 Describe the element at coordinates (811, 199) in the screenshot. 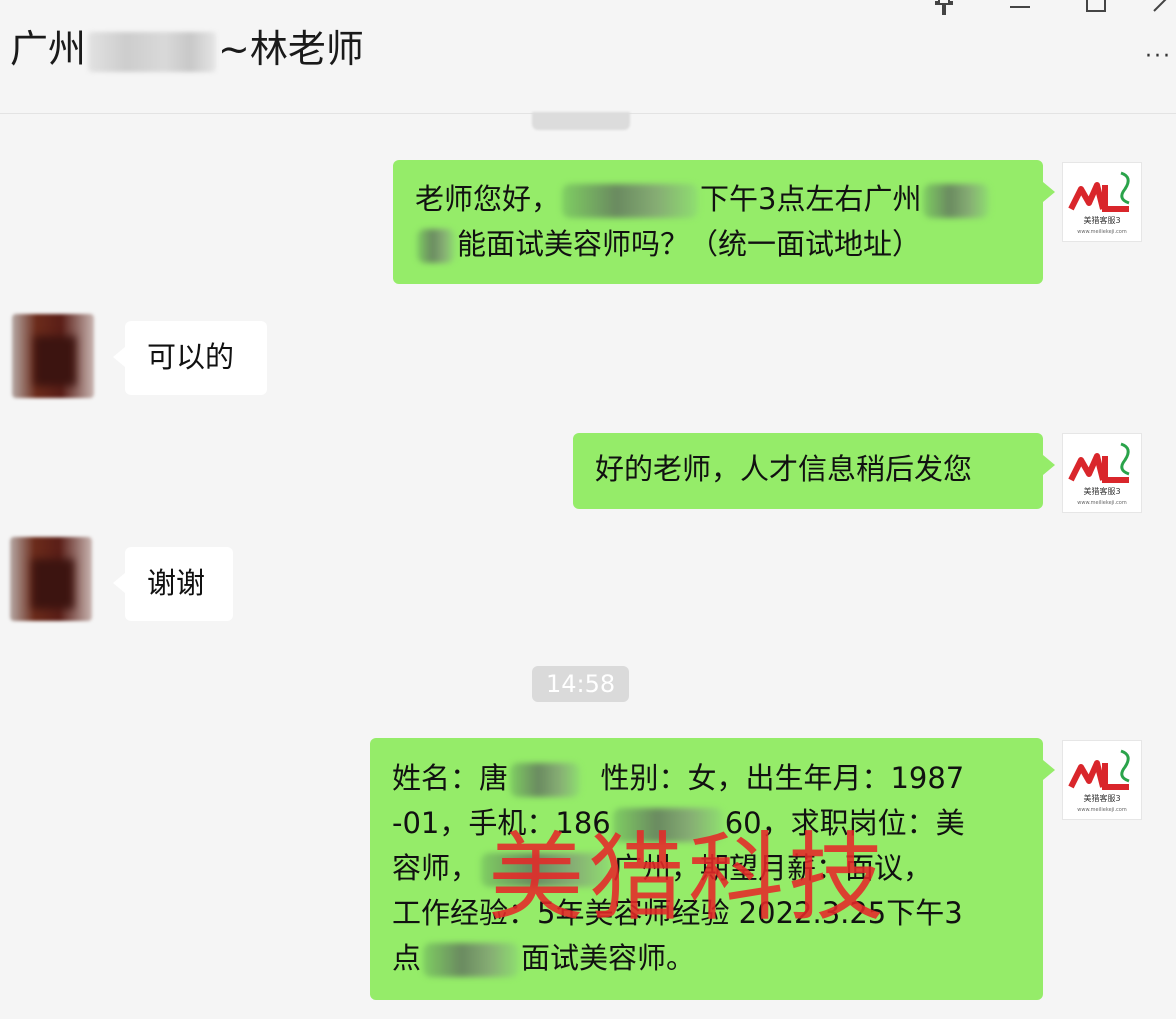

I see `message-text: 下午3点左右广州` at that location.